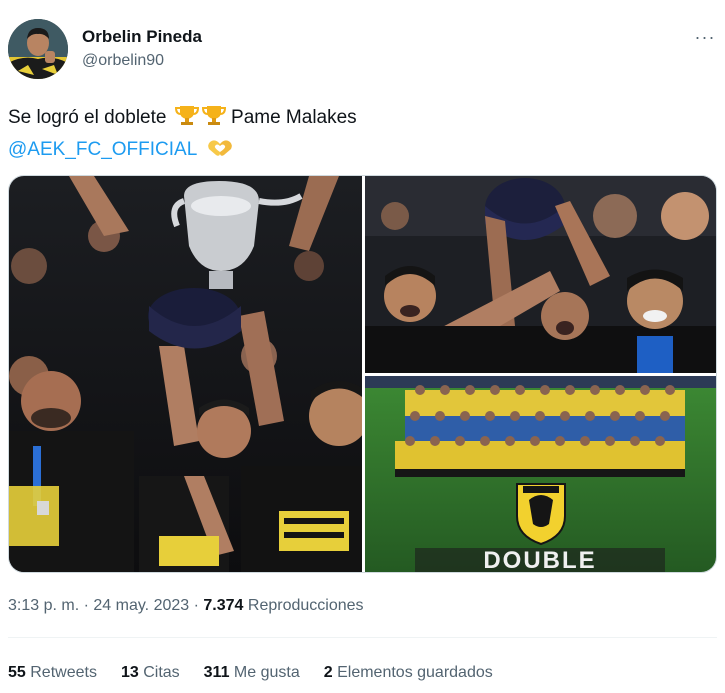 This screenshot has width=725, height=693. What do you see at coordinates (43, 605) in the screenshot?
I see `tweet-time: 3:13 p. m.` at bounding box center [43, 605].